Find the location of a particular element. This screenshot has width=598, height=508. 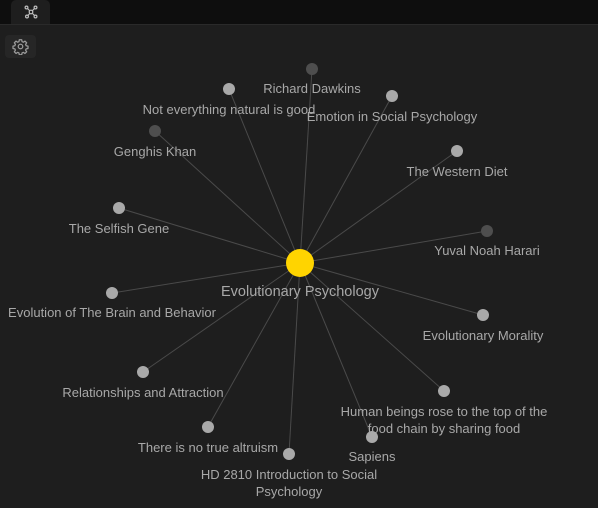

graph-node-label-evolutionary-morality: Evolutionary Morality is located at coordinates (483, 335).